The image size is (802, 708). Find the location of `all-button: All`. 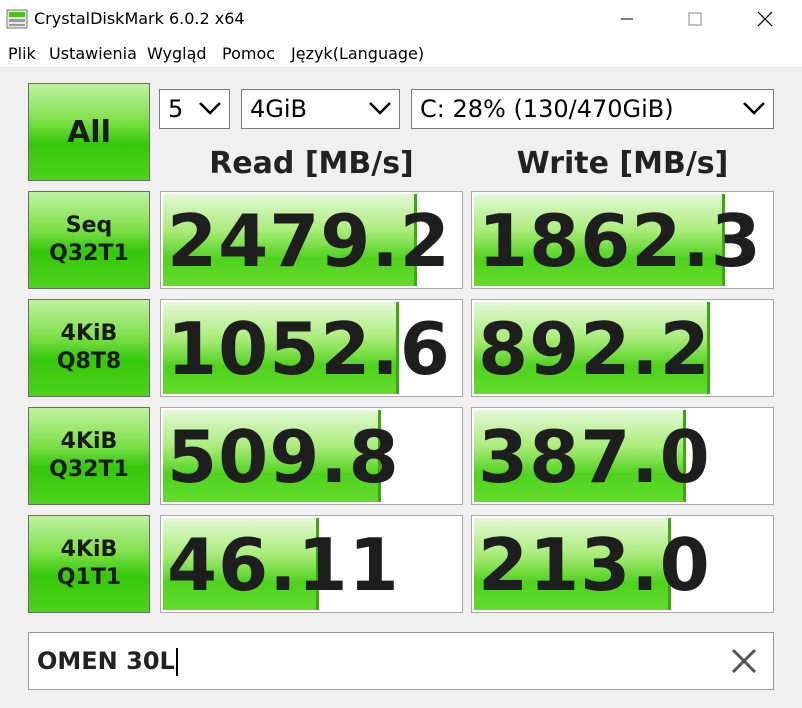

all-button: All is located at coordinates (89, 132).